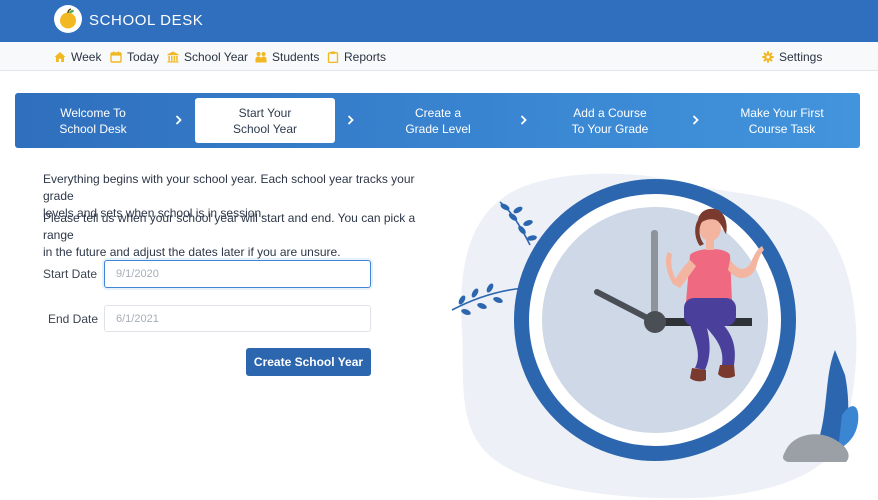 The height and width of the screenshot is (500, 878). Describe the element at coordinates (333, 57) in the screenshot. I see `clipboard-icon` at that location.